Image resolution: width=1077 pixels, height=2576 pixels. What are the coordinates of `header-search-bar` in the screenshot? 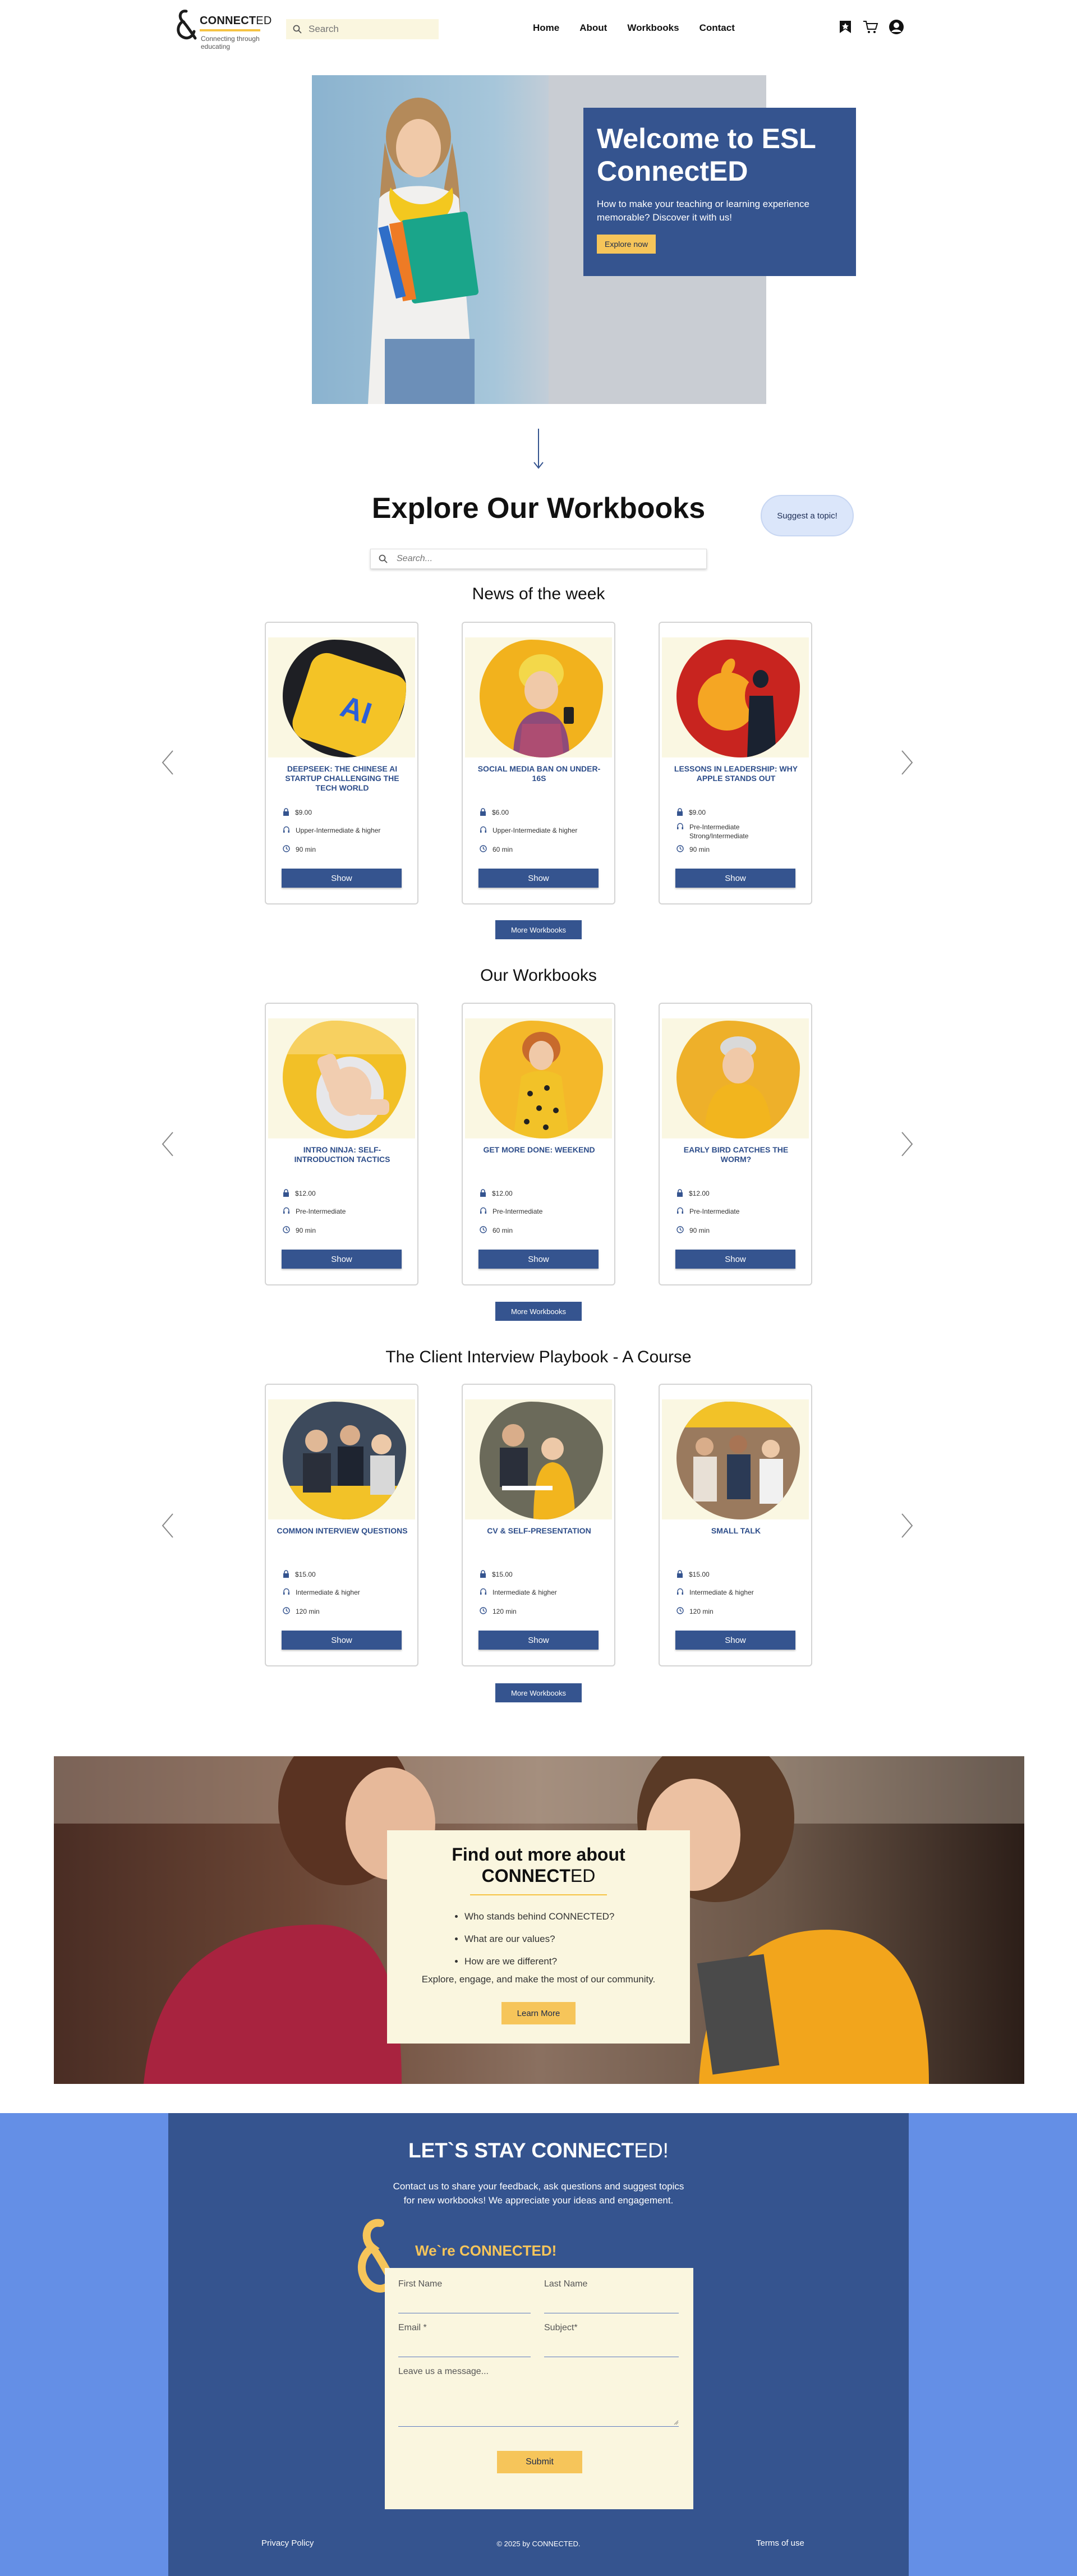 It's located at (362, 29).